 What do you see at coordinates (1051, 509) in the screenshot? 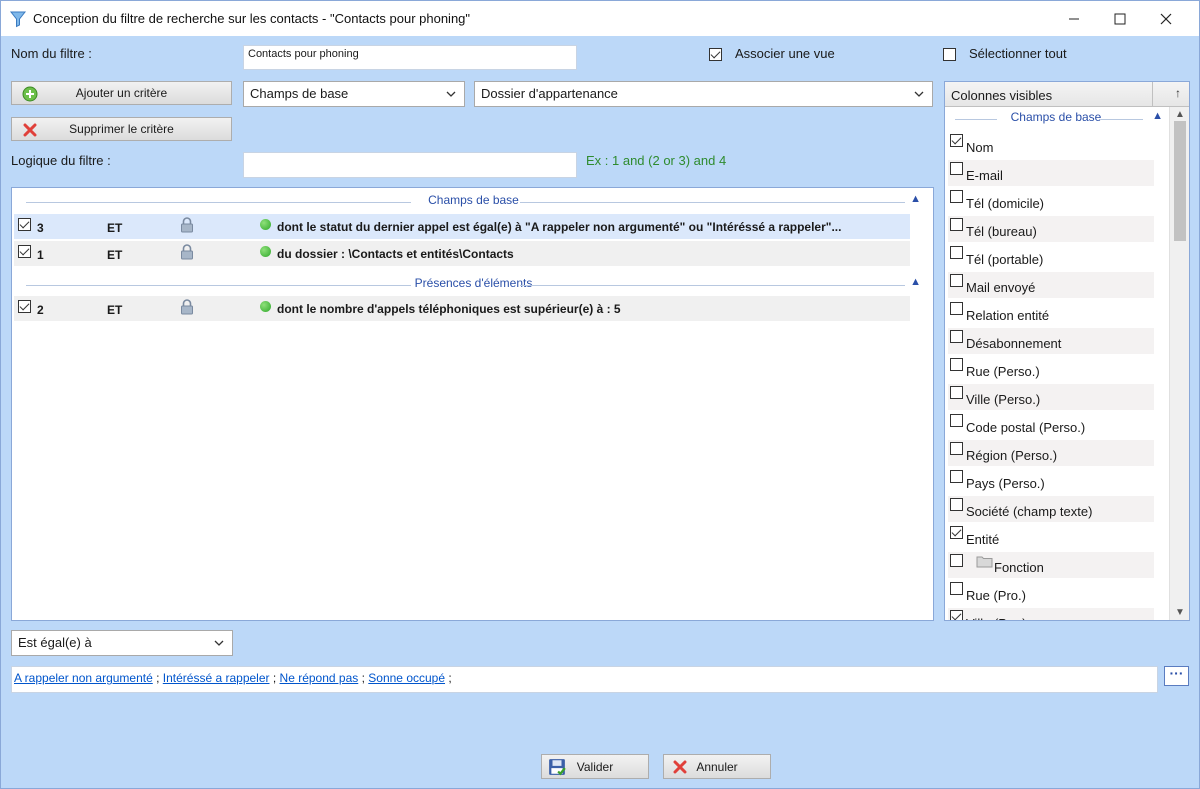
I see `column-item: Société (champ texte)` at bounding box center [1051, 509].